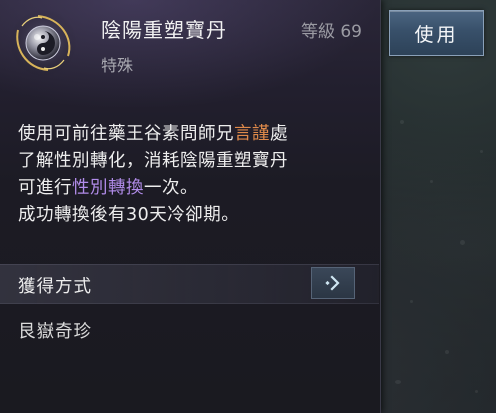  What do you see at coordinates (331, 32) in the screenshot?
I see `item-level: 等級 69` at bounding box center [331, 32].